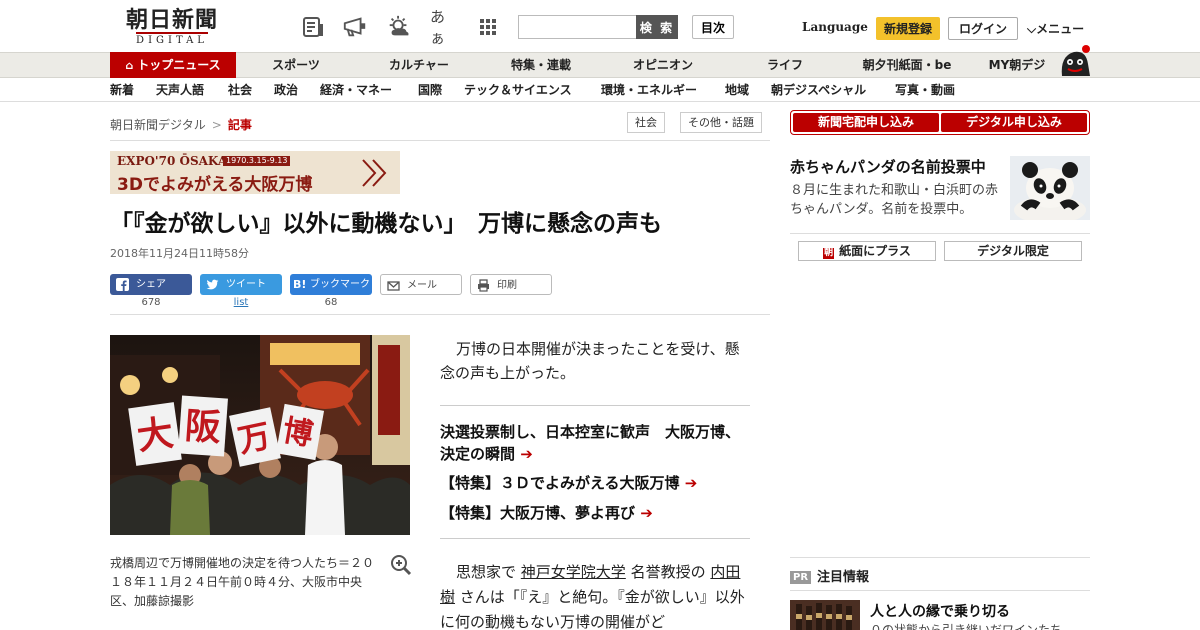  Describe the element at coordinates (721, 122) in the screenshot. I see `tag-misc: その他・話題` at that location.